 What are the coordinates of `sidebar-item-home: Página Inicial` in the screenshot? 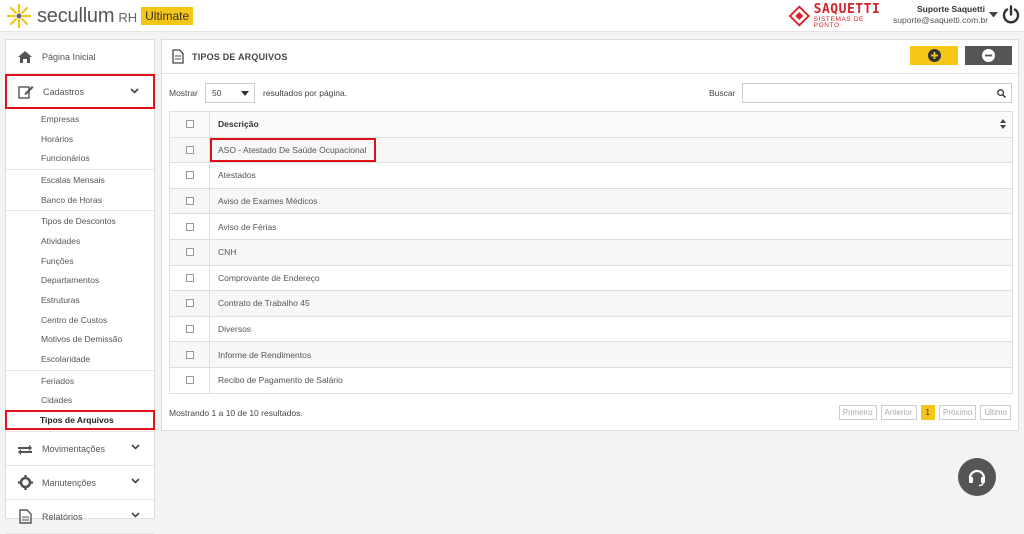 It's located at (80, 57).